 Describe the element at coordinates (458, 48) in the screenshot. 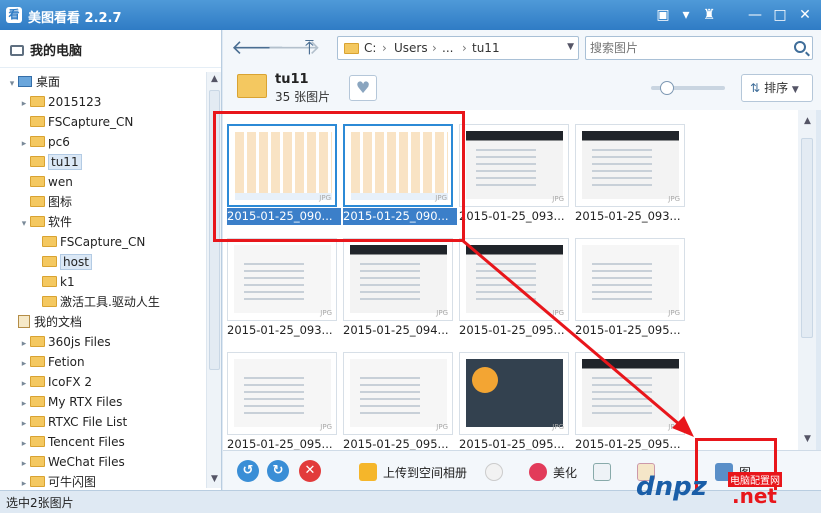

I see `path-bar: C: › Users › ... › tu11 ▼` at that location.